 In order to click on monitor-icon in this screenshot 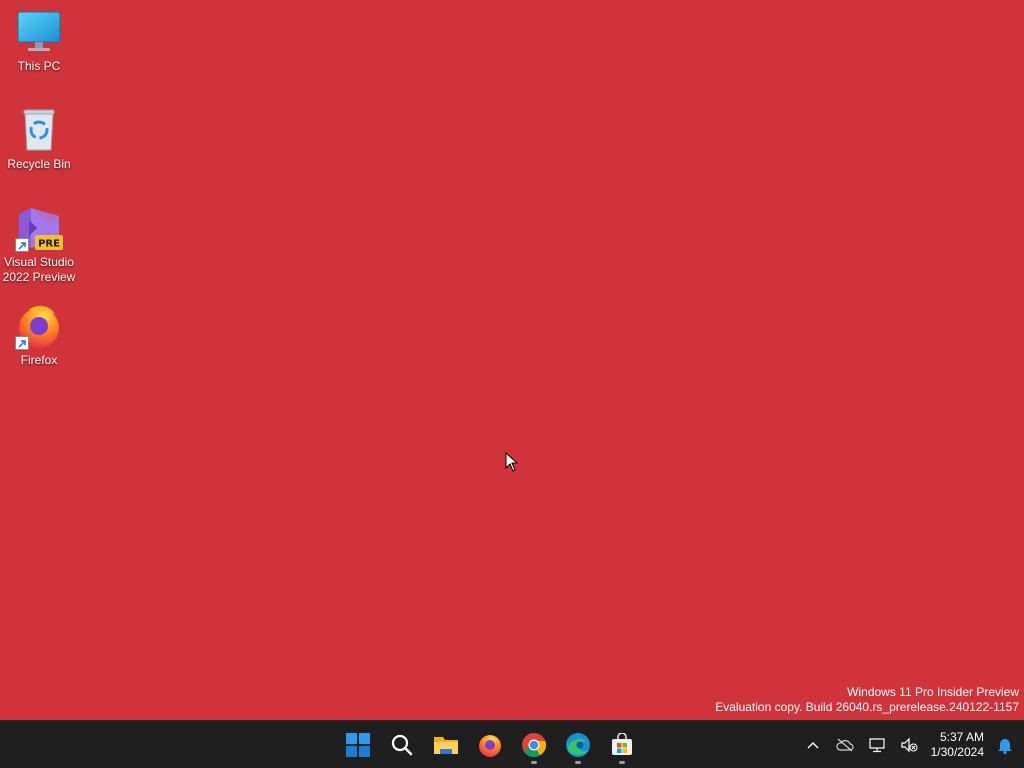, I will do `click(39, 32)`.